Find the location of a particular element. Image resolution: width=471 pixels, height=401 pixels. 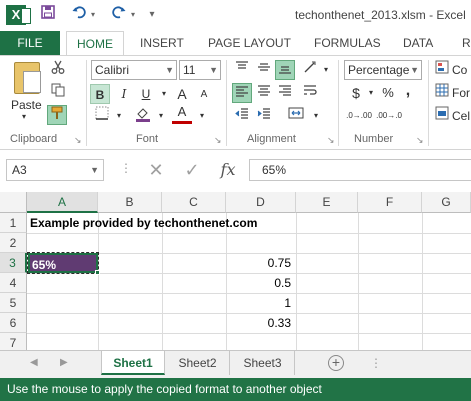

row-header-5: 5 is located at coordinates (13, 303).